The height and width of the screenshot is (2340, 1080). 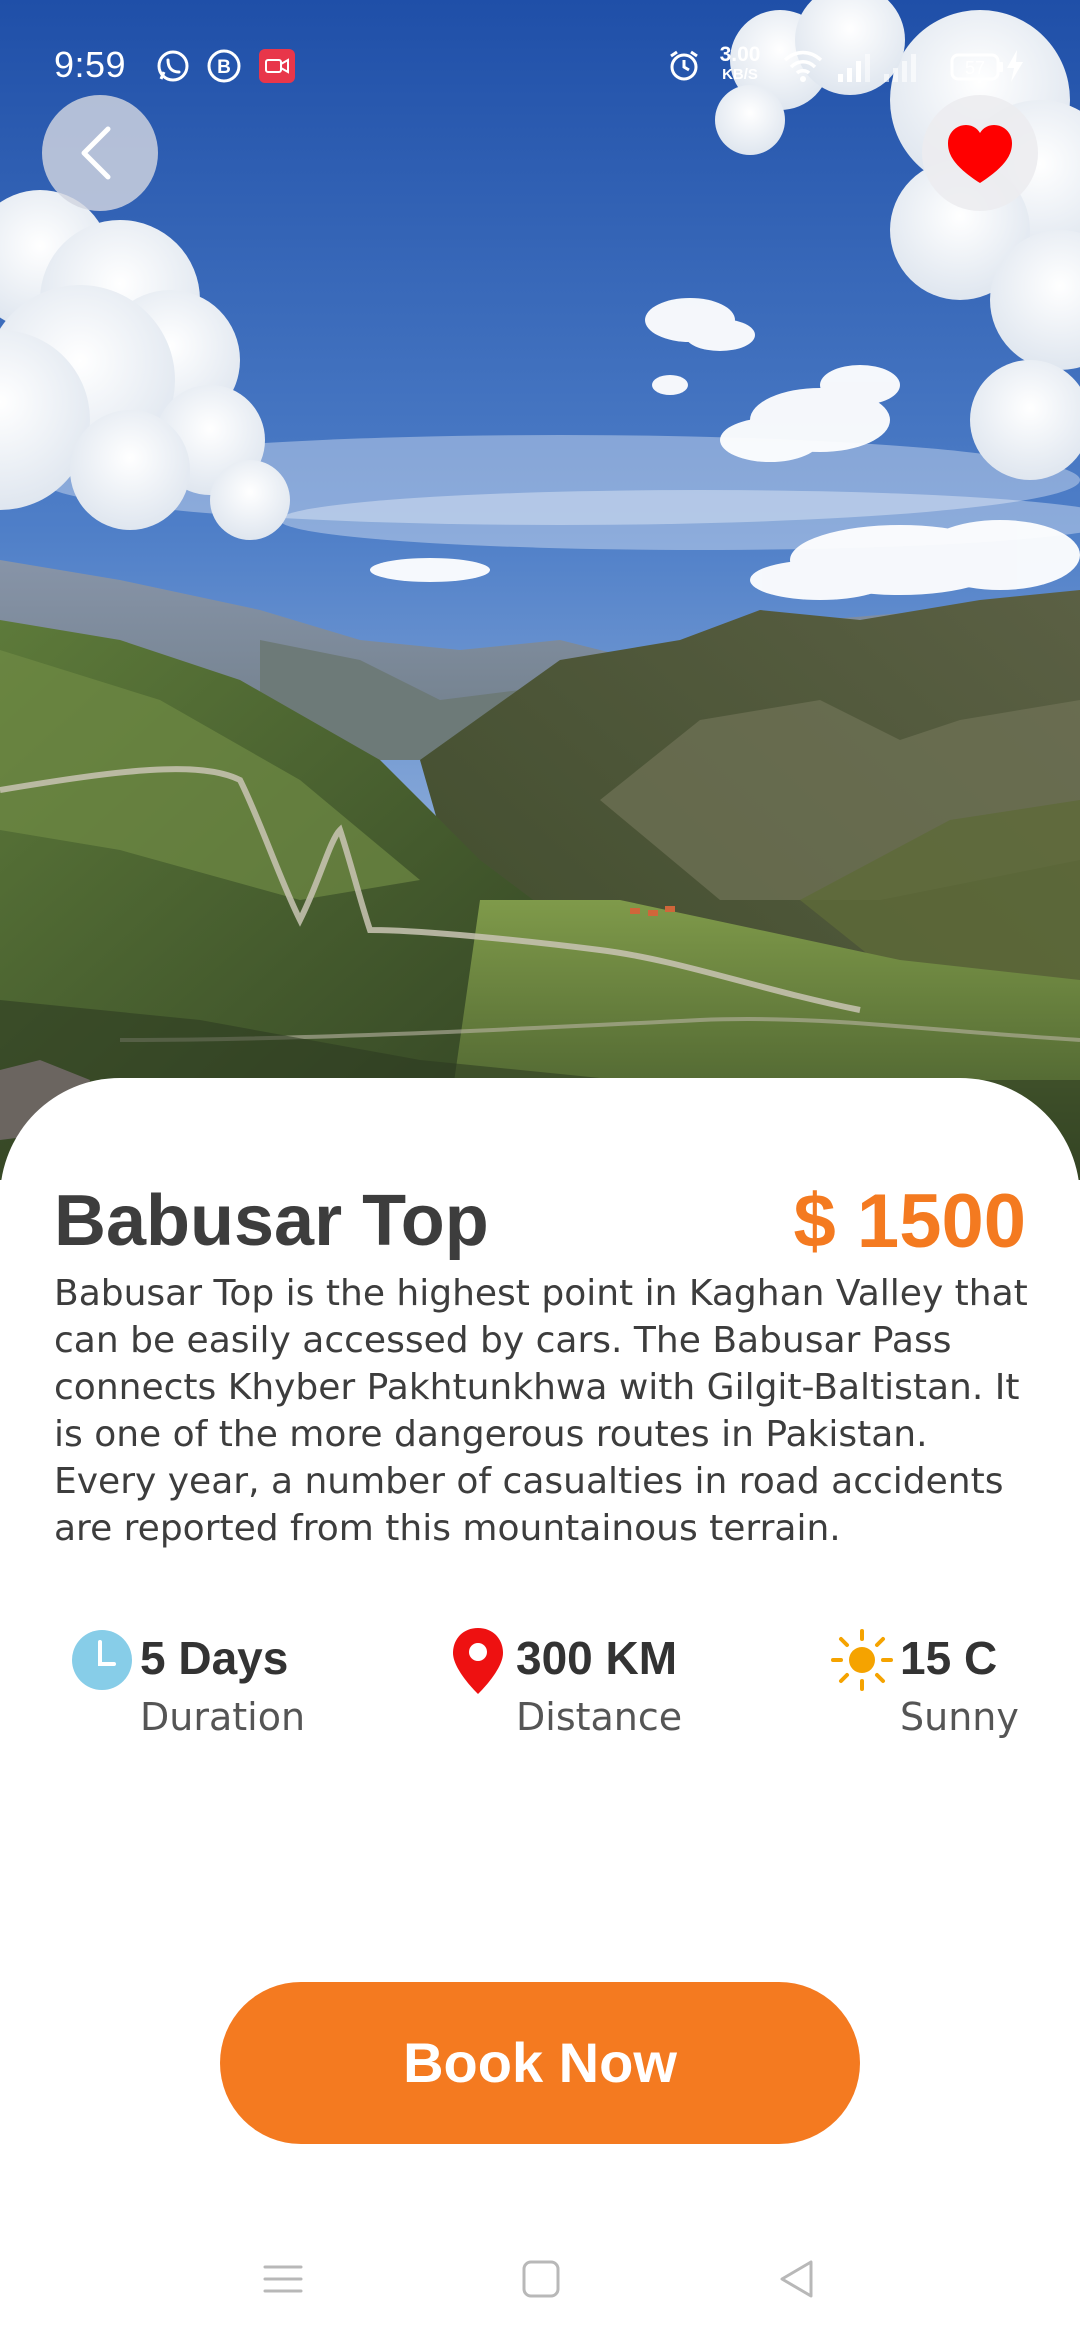 I want to click on wifi-icon, so click(x=803, y=66).